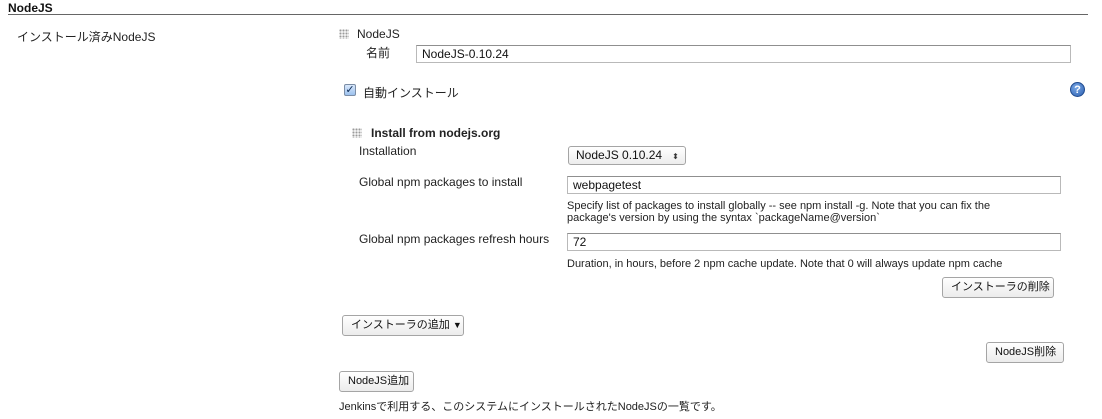 The image size is (1102, 419). What do you see at coordinates (548, 14) in the screenshot?
I see `section-divider` at bounding box center [548, 14].